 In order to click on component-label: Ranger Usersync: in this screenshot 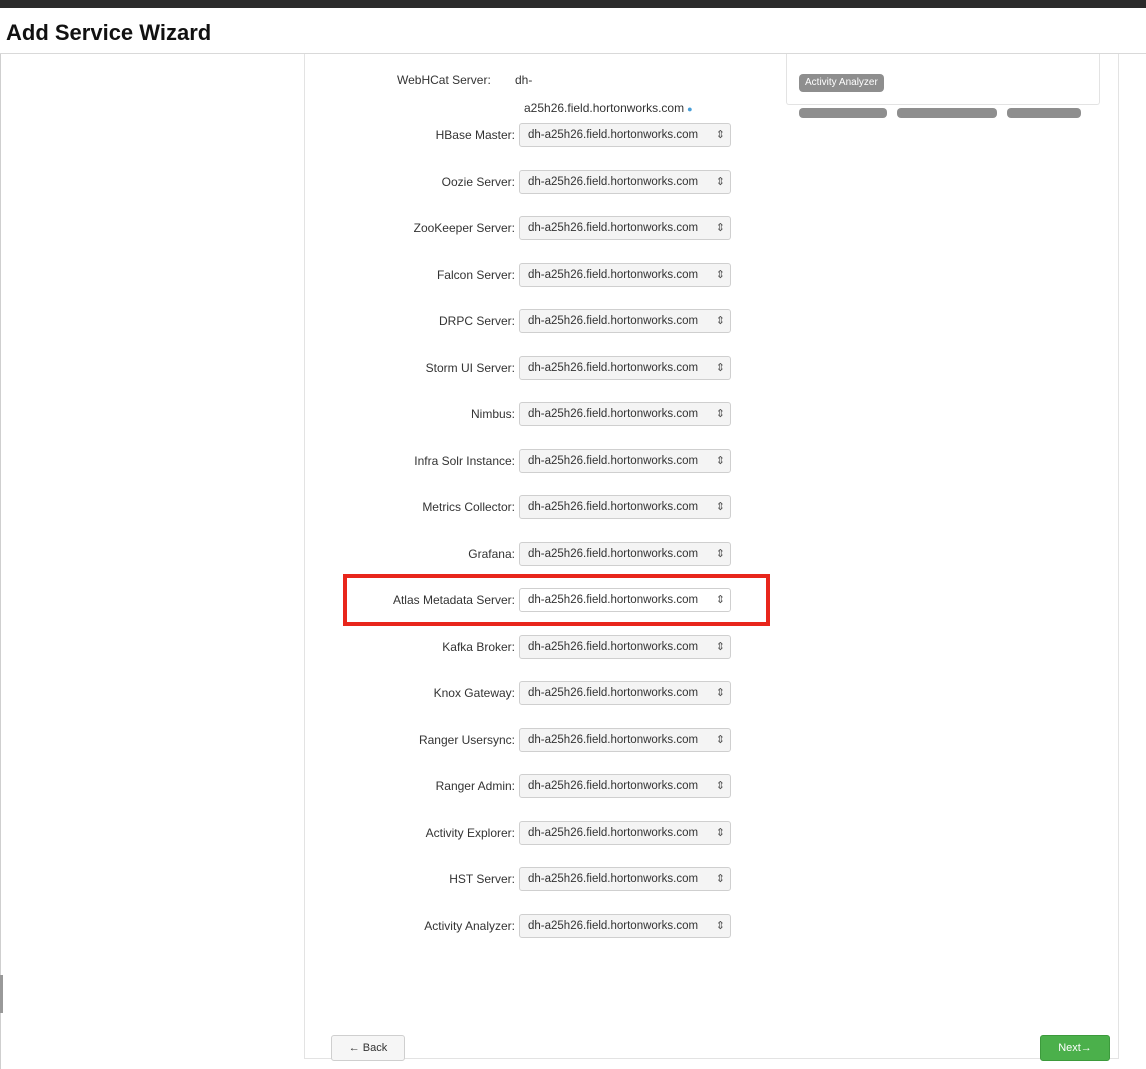, I will do `click(466, 740)`.